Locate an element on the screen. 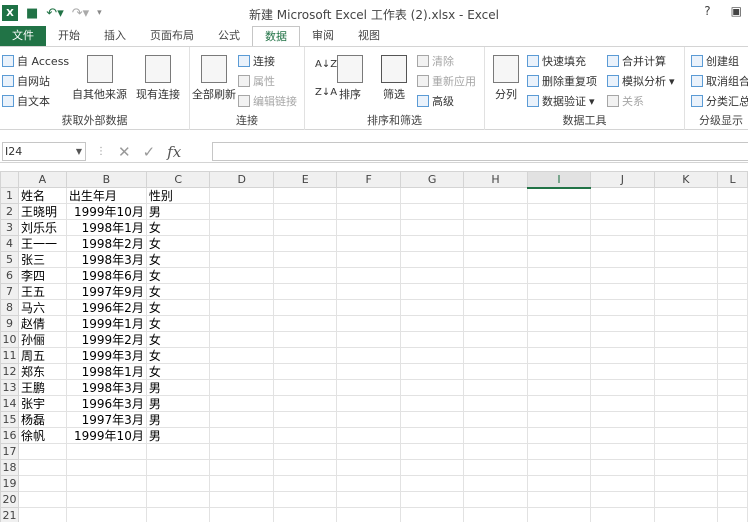 This screenshot has height=522, width=748. cell-b7: 1997年9月 is located at coordinates (106, 291).